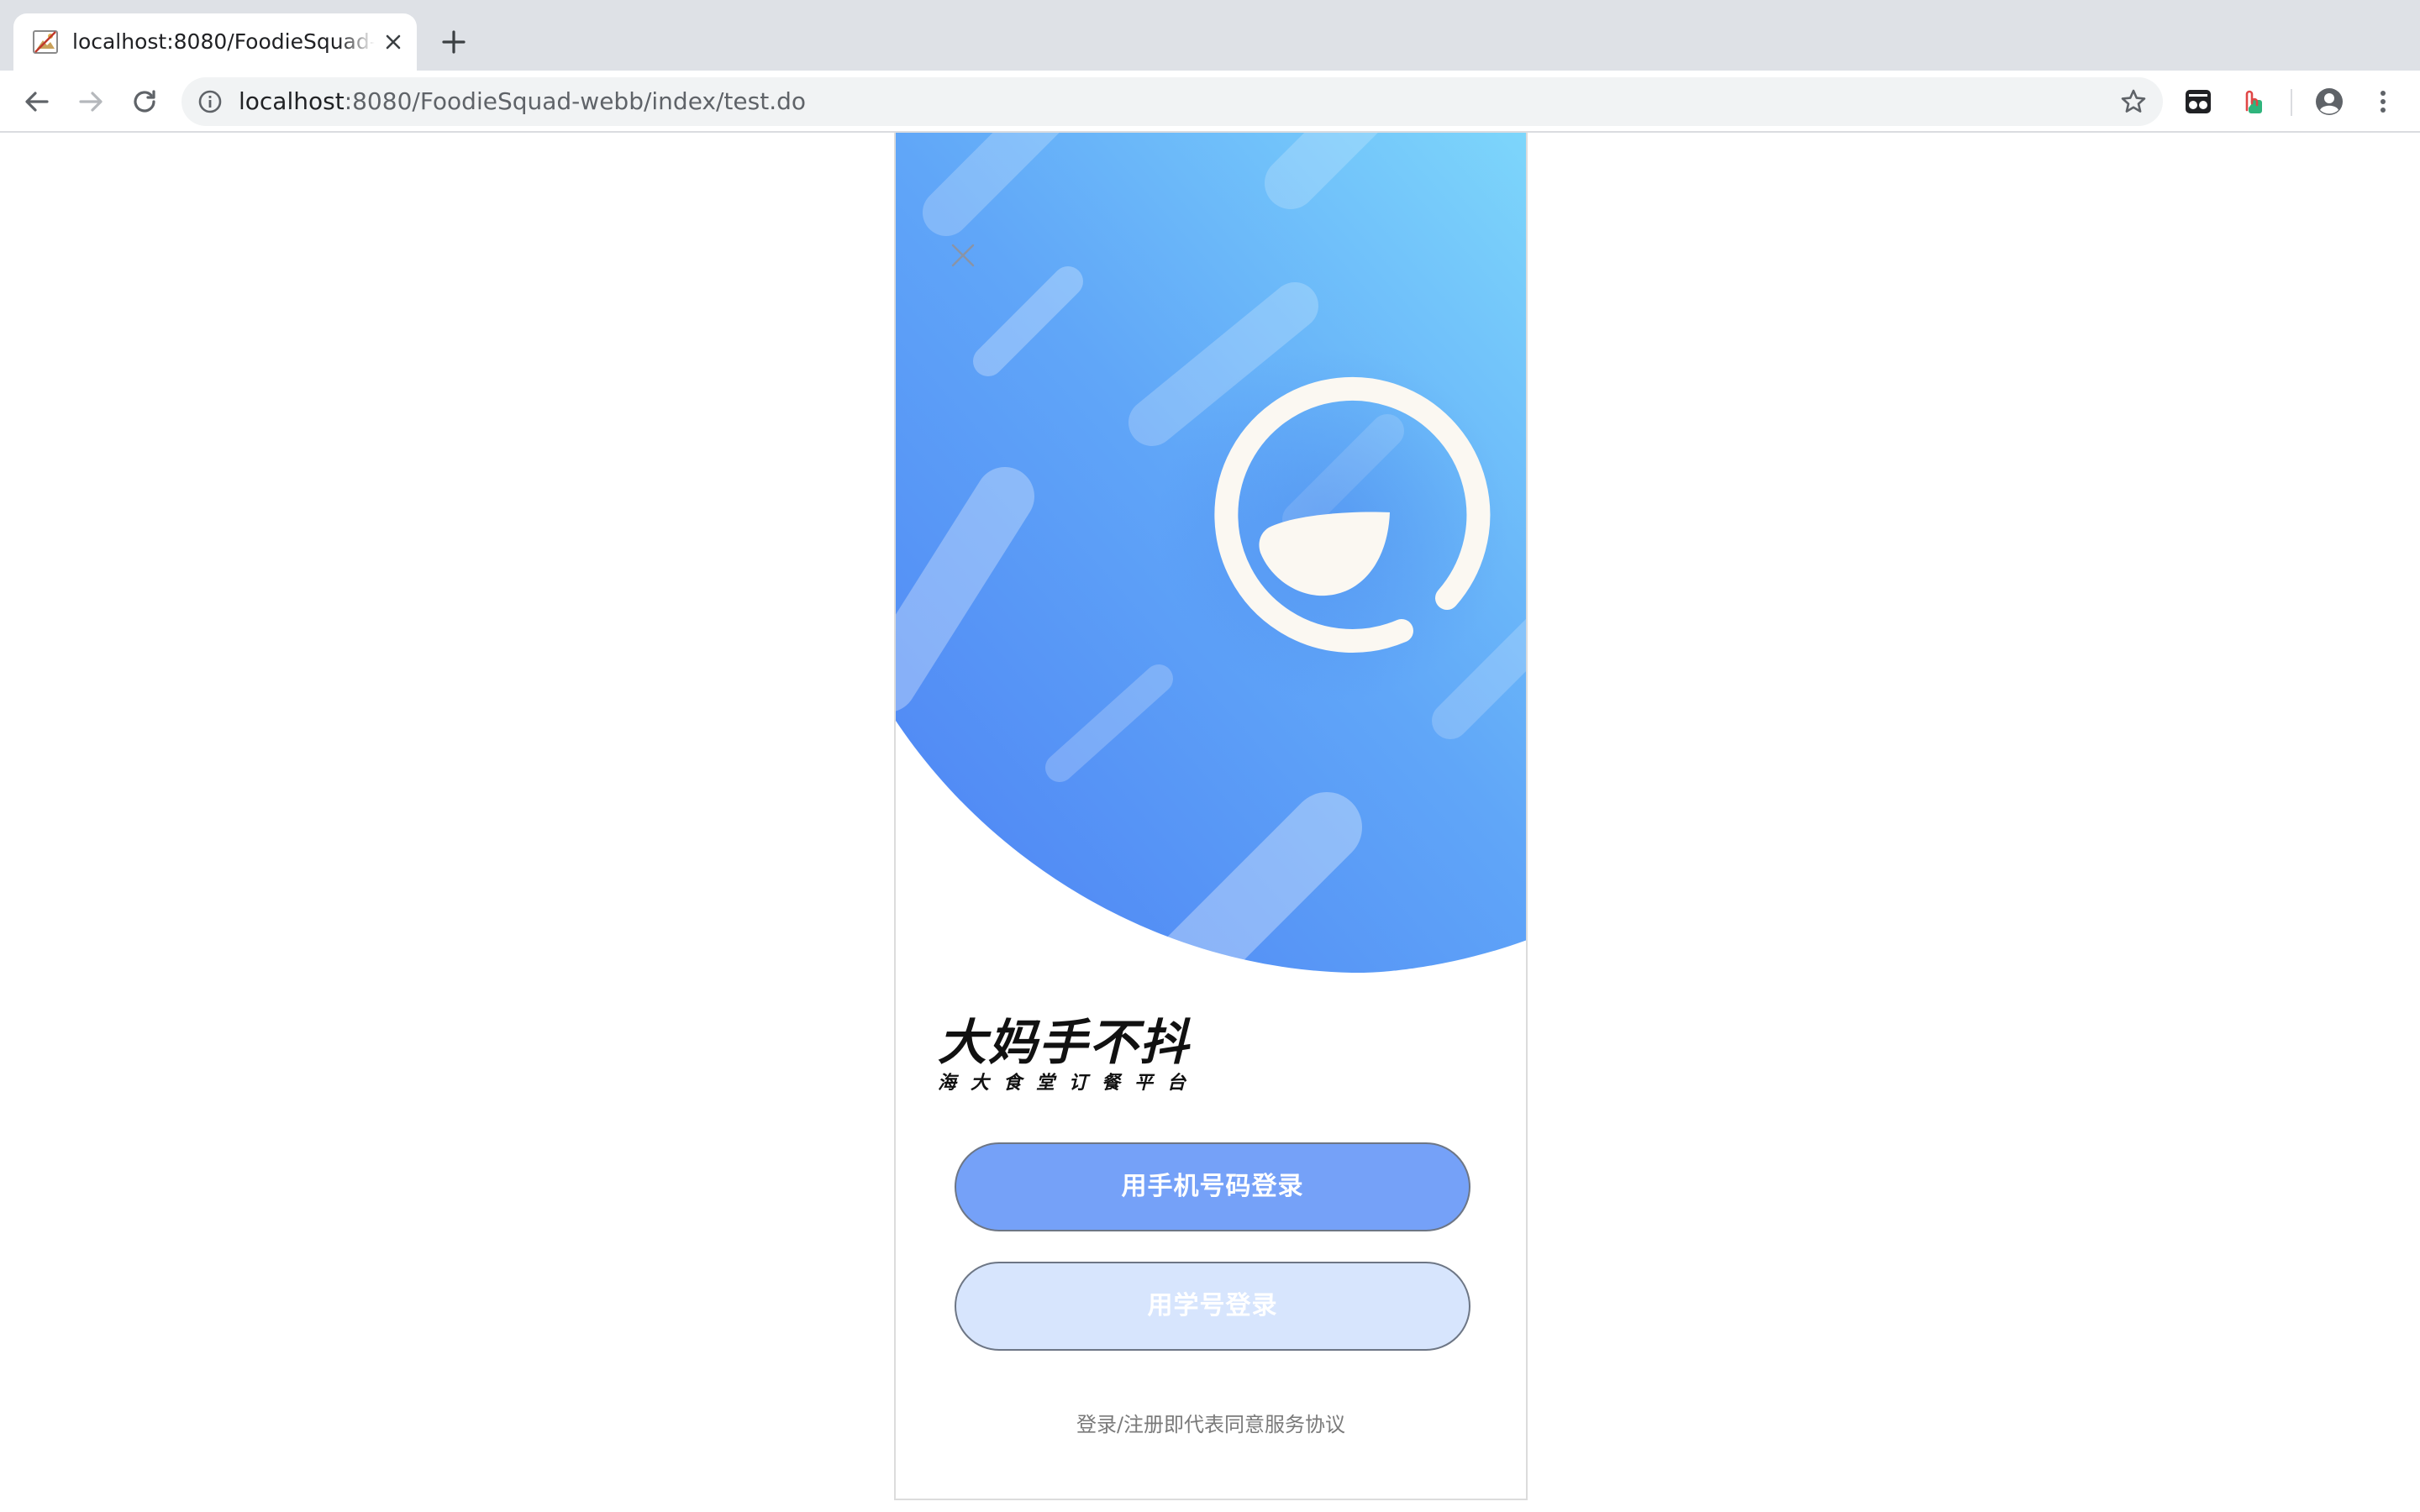 This screenshot has height=1512, width=2420. Describe the element at coordinates (91, 101) in the screenshot. I see `forward-arrow-icon` at that location.